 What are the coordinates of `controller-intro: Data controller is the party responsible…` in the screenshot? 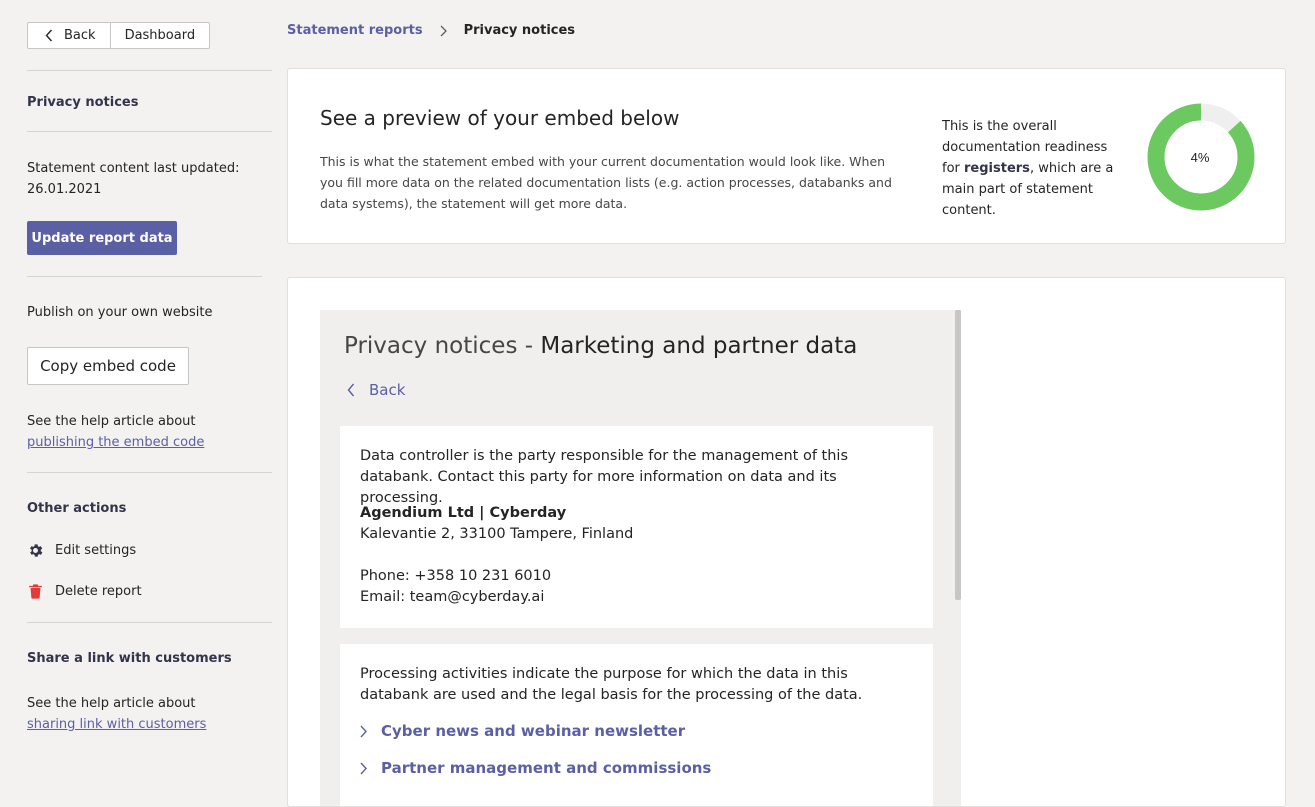 It's located at (604, 477).